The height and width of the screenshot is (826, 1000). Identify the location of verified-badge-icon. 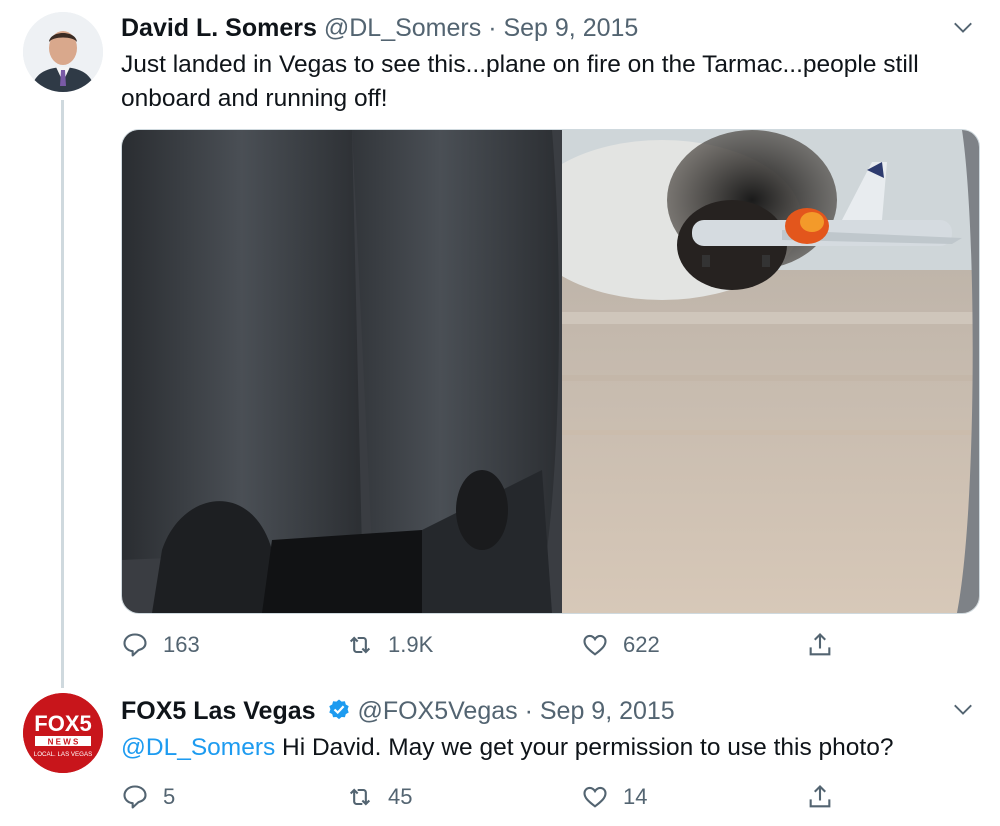
(338, 709).